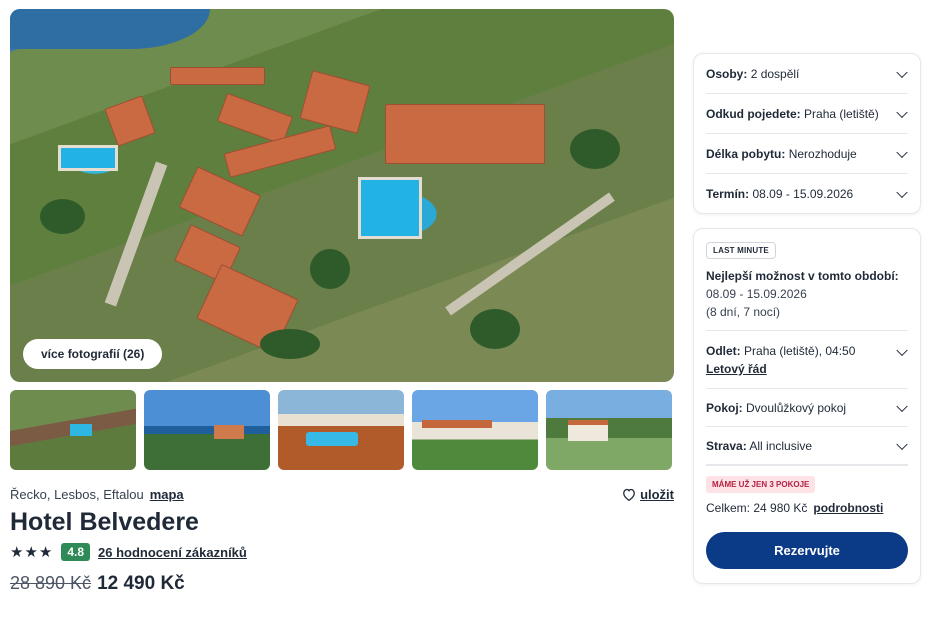  Describe the element at coordinates (802, 276) in the screenshot. I see `best-option-heading: Nejlepší možnost v tomto období:` at that location.